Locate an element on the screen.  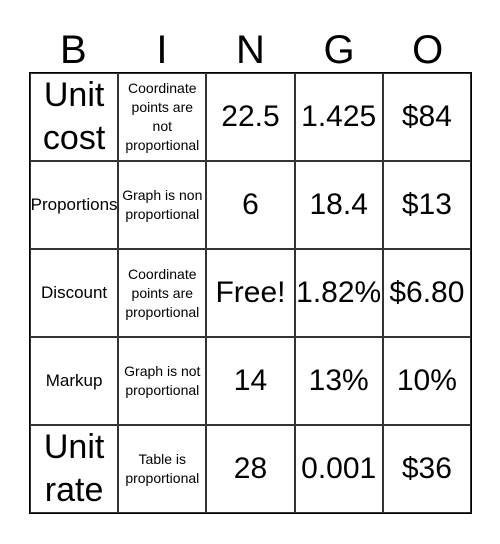
bingo-cell: 6 is located at coordinates (250, 205).